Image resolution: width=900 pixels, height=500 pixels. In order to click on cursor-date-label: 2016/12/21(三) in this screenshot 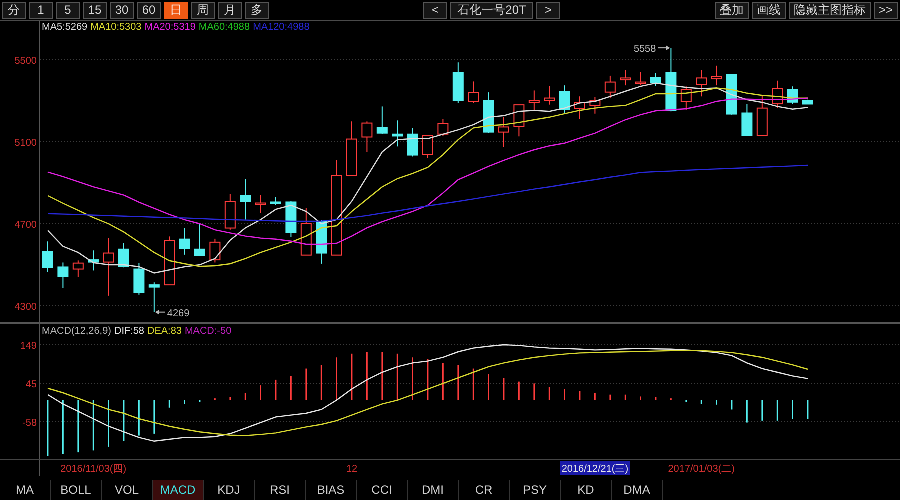, I will do `click(595, 468)`.